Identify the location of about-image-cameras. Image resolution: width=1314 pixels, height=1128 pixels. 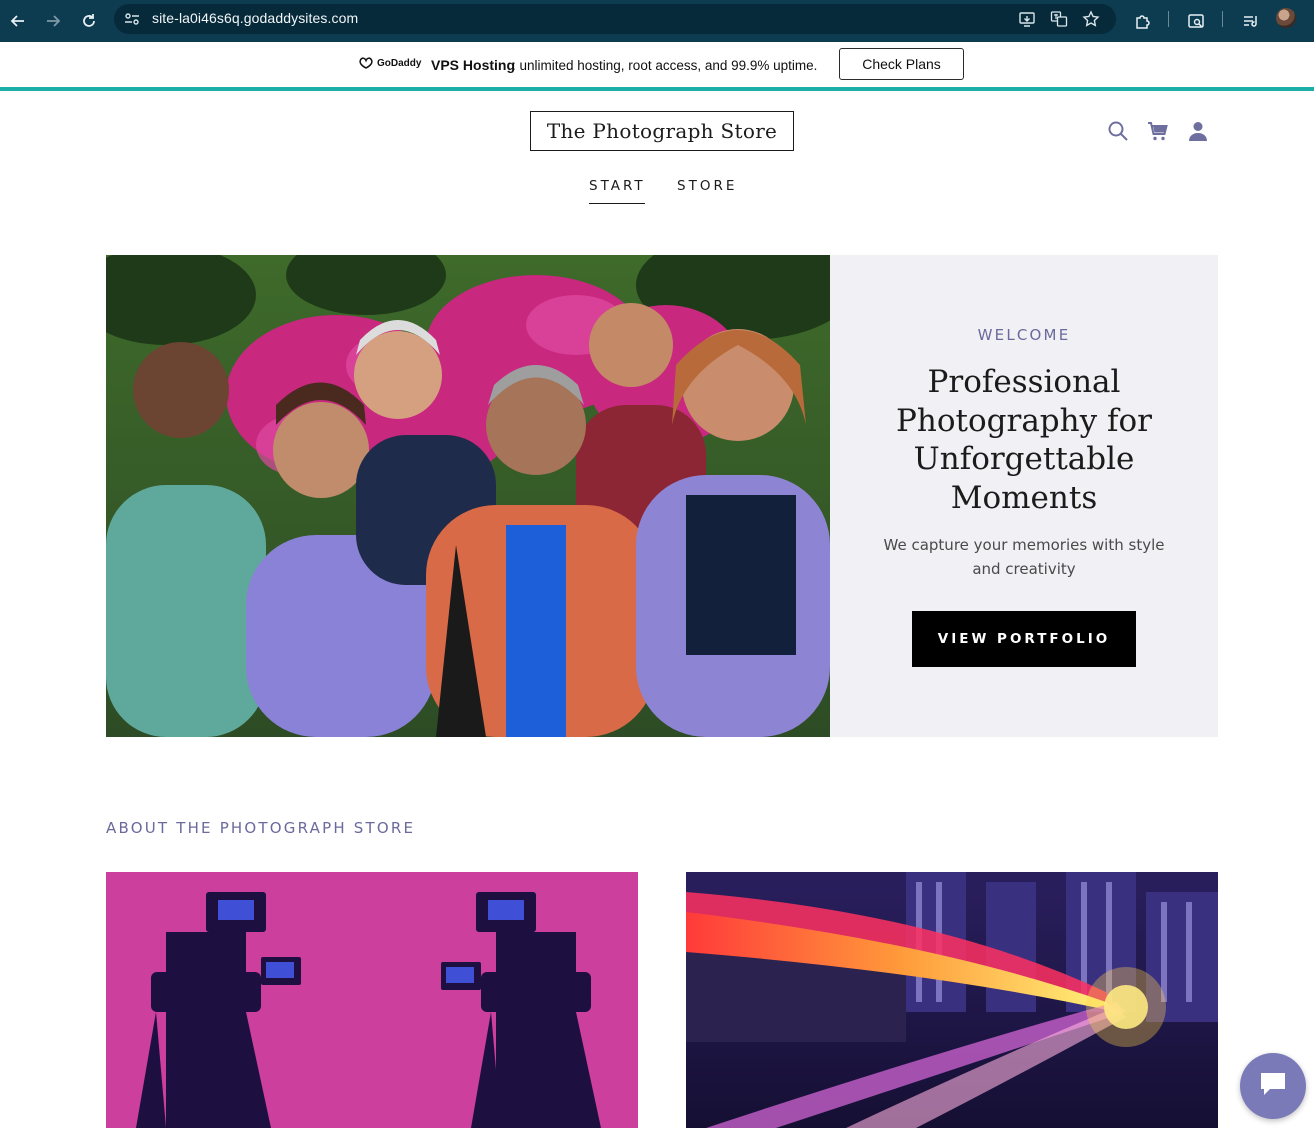
(372, 1000).